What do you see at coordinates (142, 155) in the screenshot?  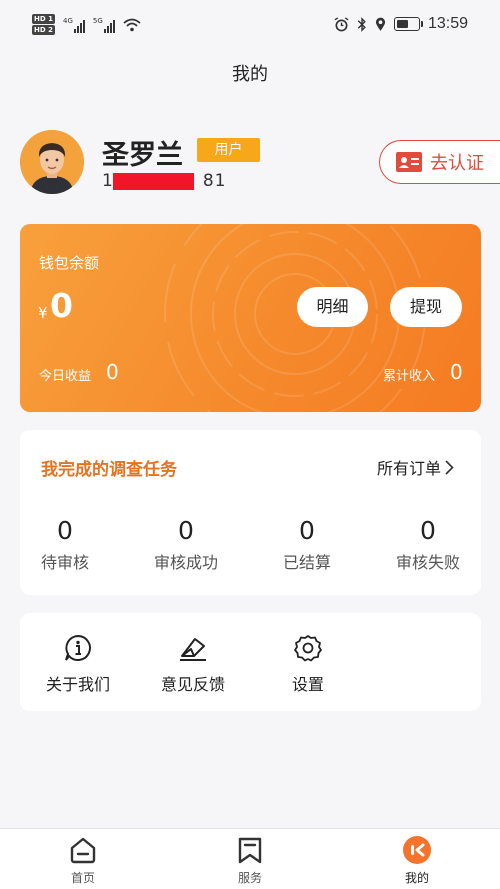 I see `user-name: 圣罗兰` at bounding box center [142, 155].